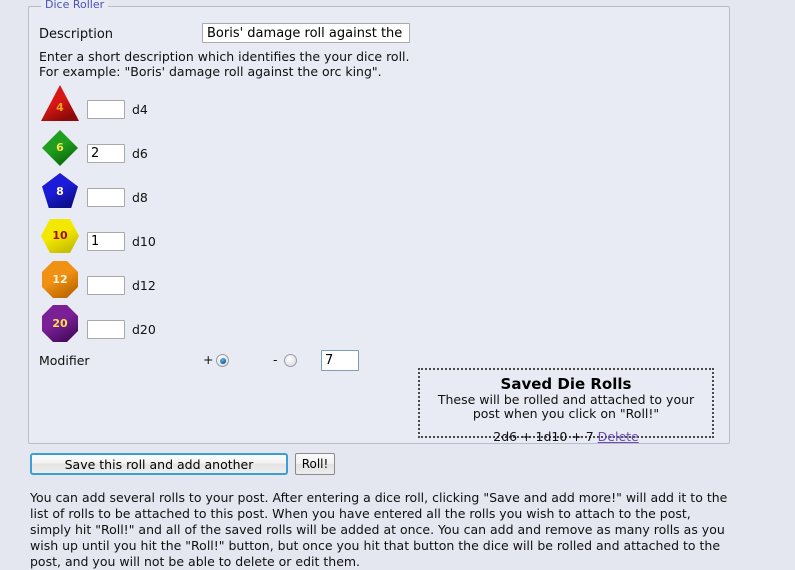 Image resolution: width=795 pixels, height=570 pixels. I want to click on dice-label-d6: d6, so click(140, 153).